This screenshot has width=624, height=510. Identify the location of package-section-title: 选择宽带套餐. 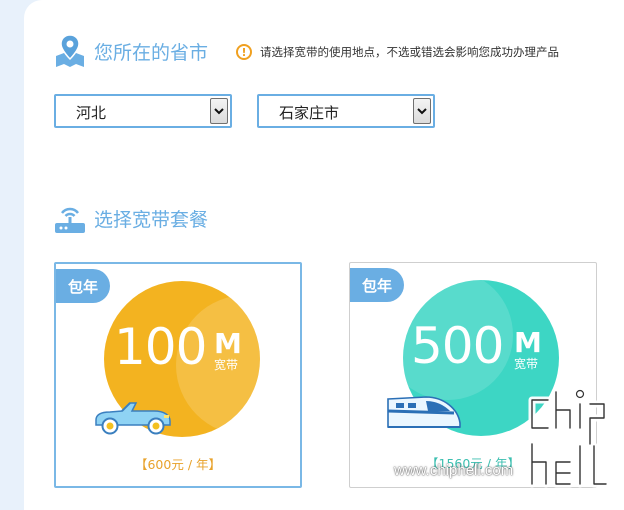
(131, 218).